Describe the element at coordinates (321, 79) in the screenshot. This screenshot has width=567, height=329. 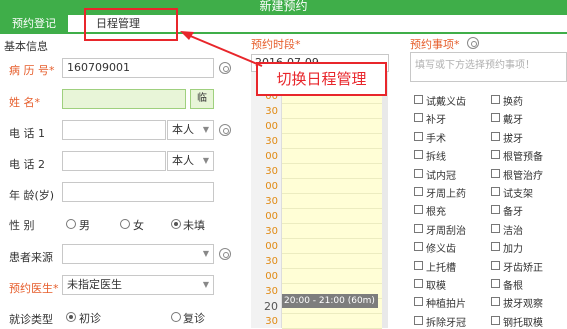
I see `callout-annotation: 切换日程管理` at that location.